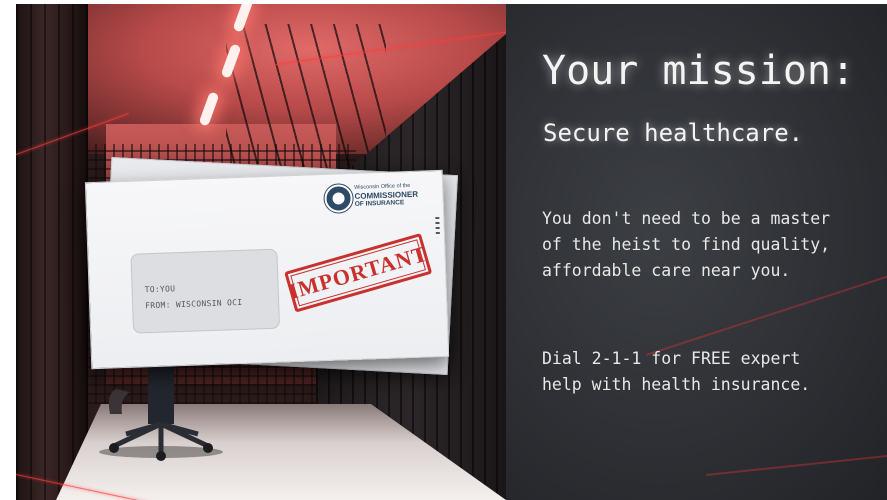 The image size is (887, 500). What do you see at coordinates (673, 133) in the screenshot?
I see `subheadline: Secure healthcare.` at bounding box center [673, 133].